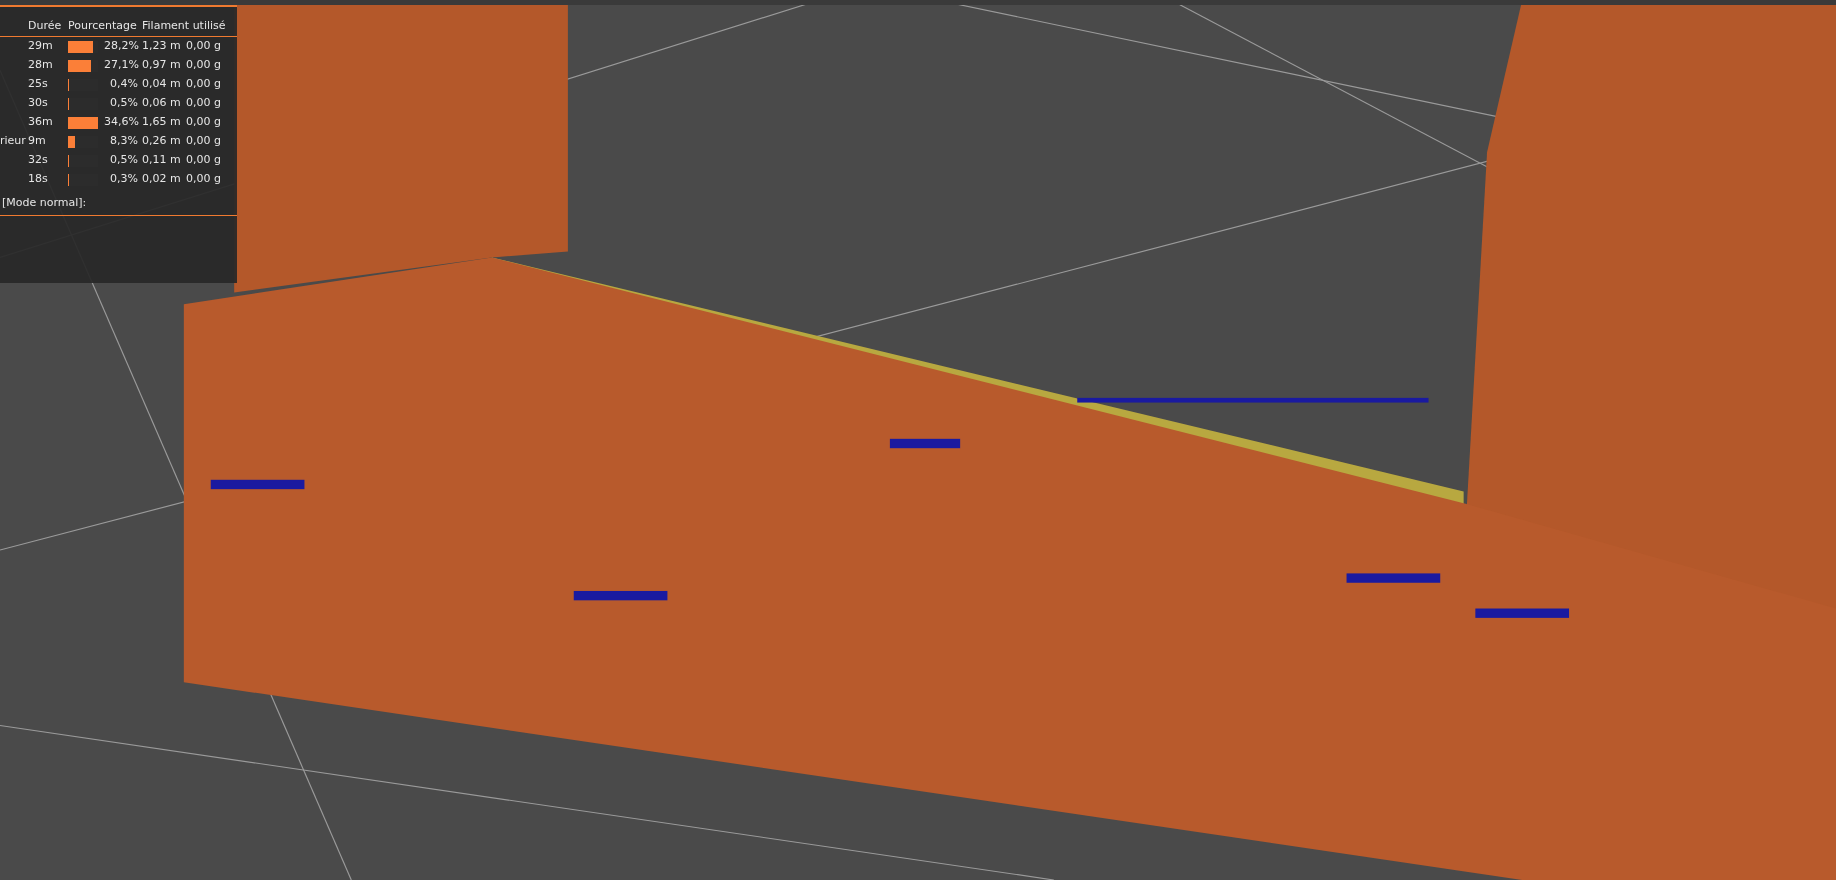  I want to click on column-header: Durée, so click(45, 26).